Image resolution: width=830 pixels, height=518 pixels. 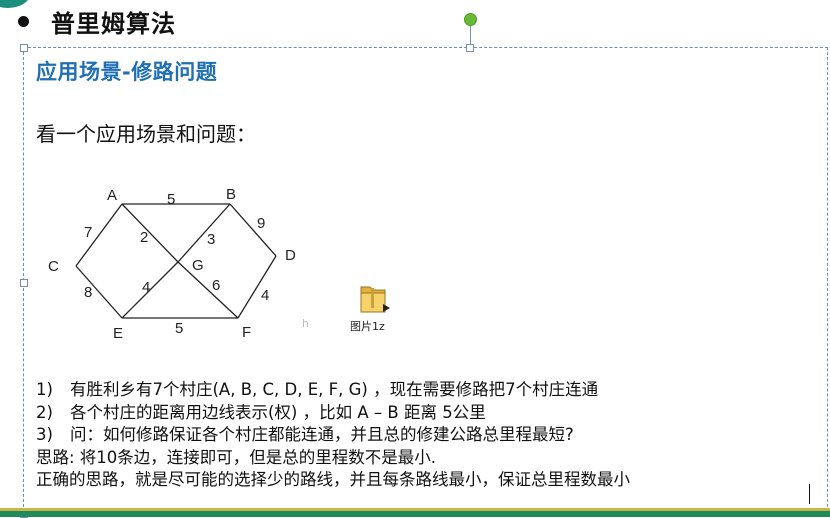 What do you see at coordinates (246, 332) in the screenshot?
I see `node-label-F: F` at bounding box center [246, 332].